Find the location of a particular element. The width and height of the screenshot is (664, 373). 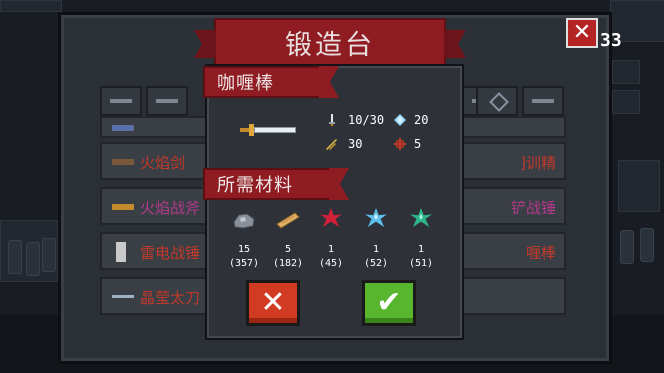

crystal-katana-icon is located at coordinates (123, 296).